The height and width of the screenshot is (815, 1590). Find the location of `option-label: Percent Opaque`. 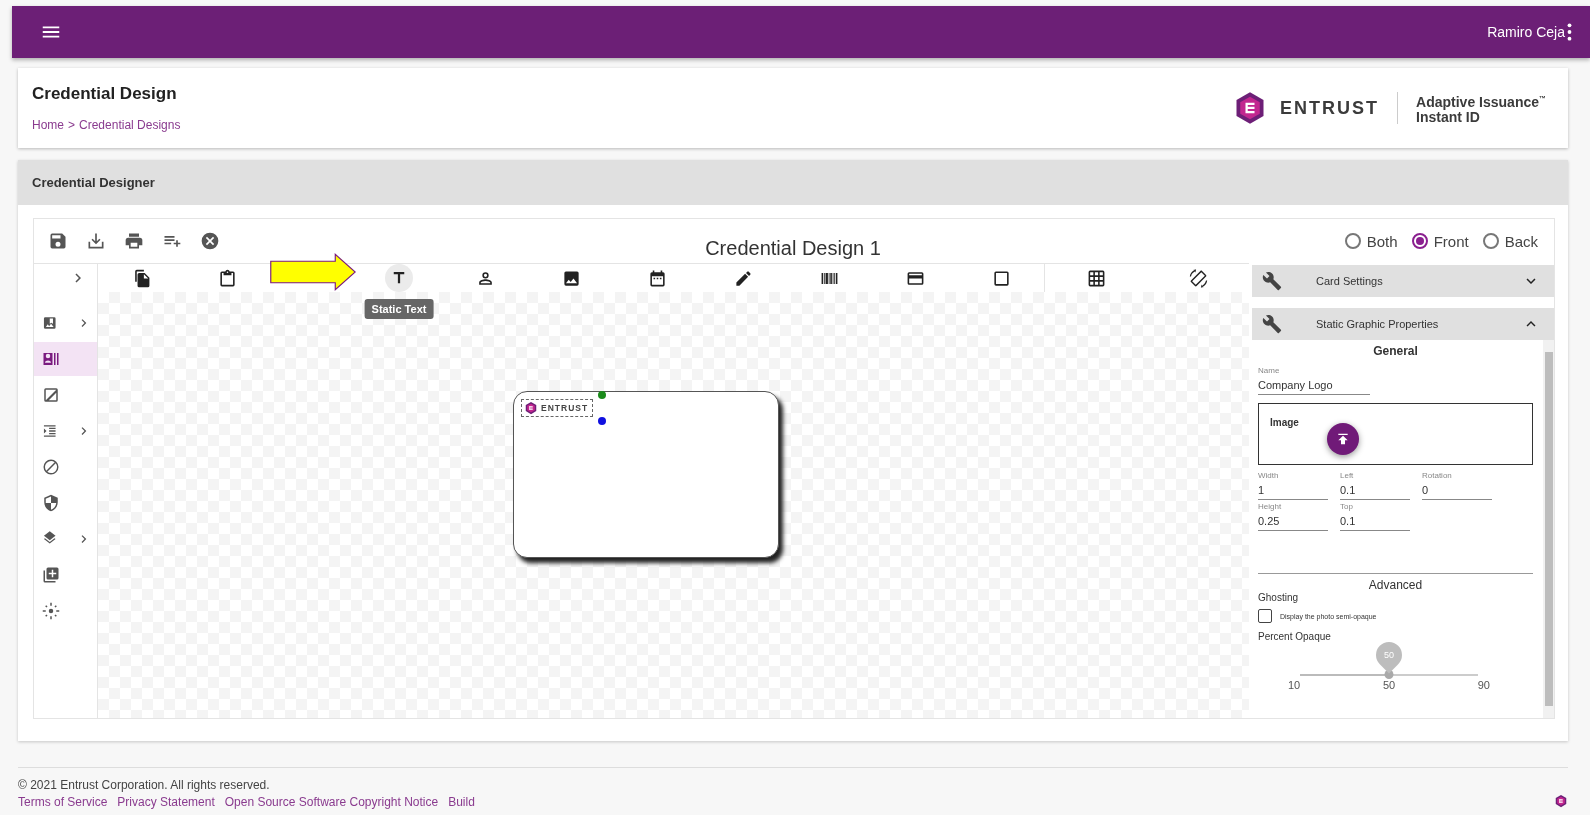

option-label: Percent Opaque is located at coordinates (1295, 636).